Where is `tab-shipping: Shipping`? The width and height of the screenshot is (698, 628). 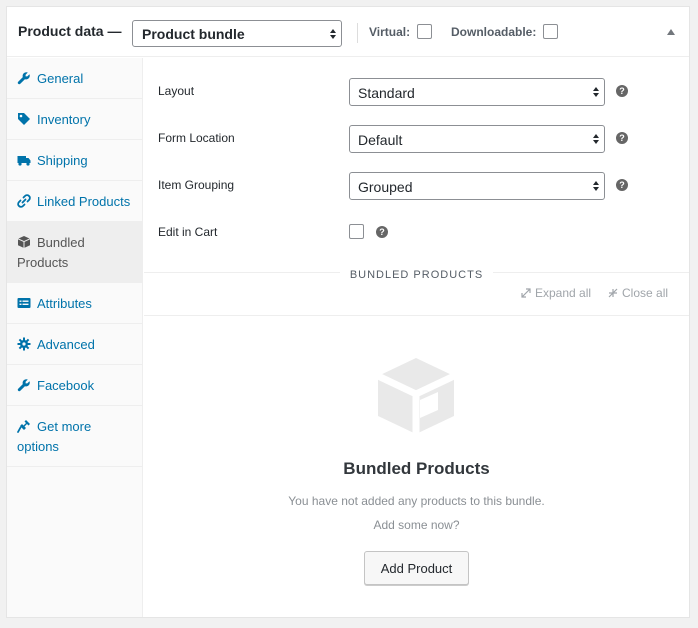 tab-shipping: Shipping is located at coordinates (74, 160).